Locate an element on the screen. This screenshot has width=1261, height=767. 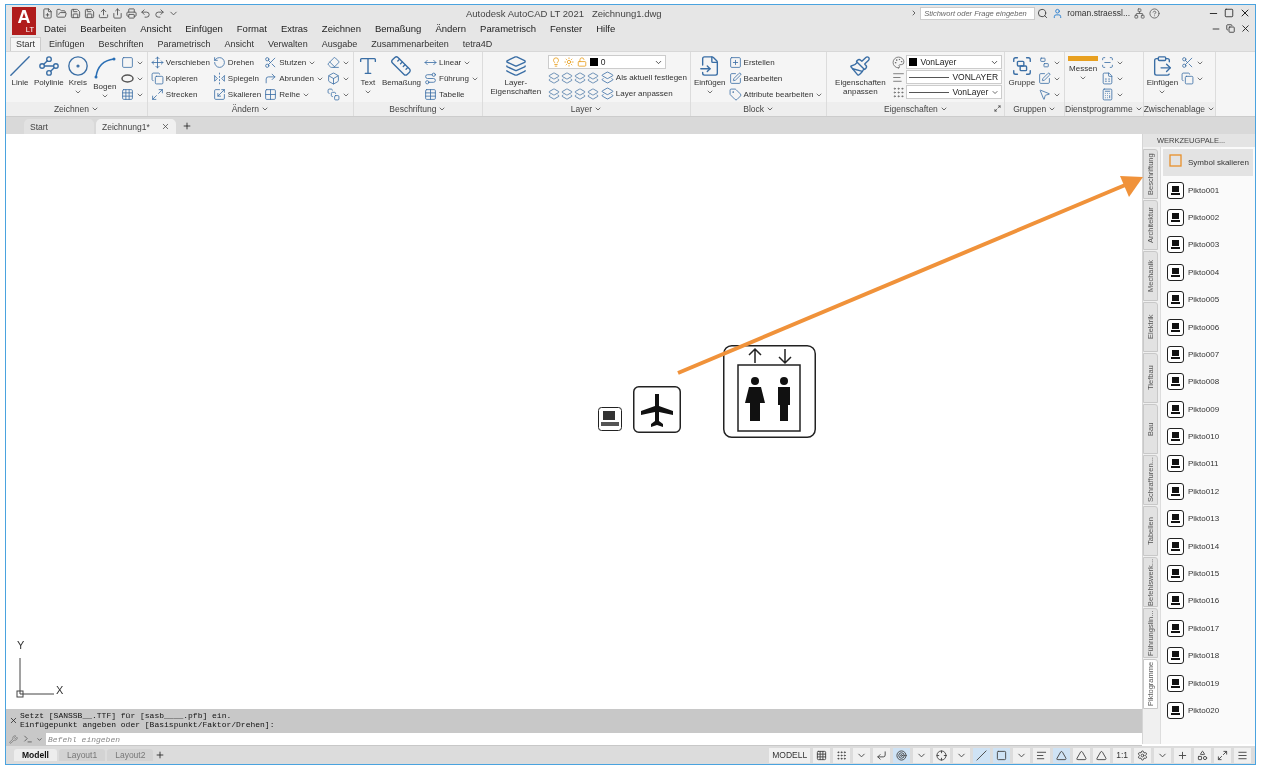
tool-button: Tabelle is located at coordinates (451, 94).